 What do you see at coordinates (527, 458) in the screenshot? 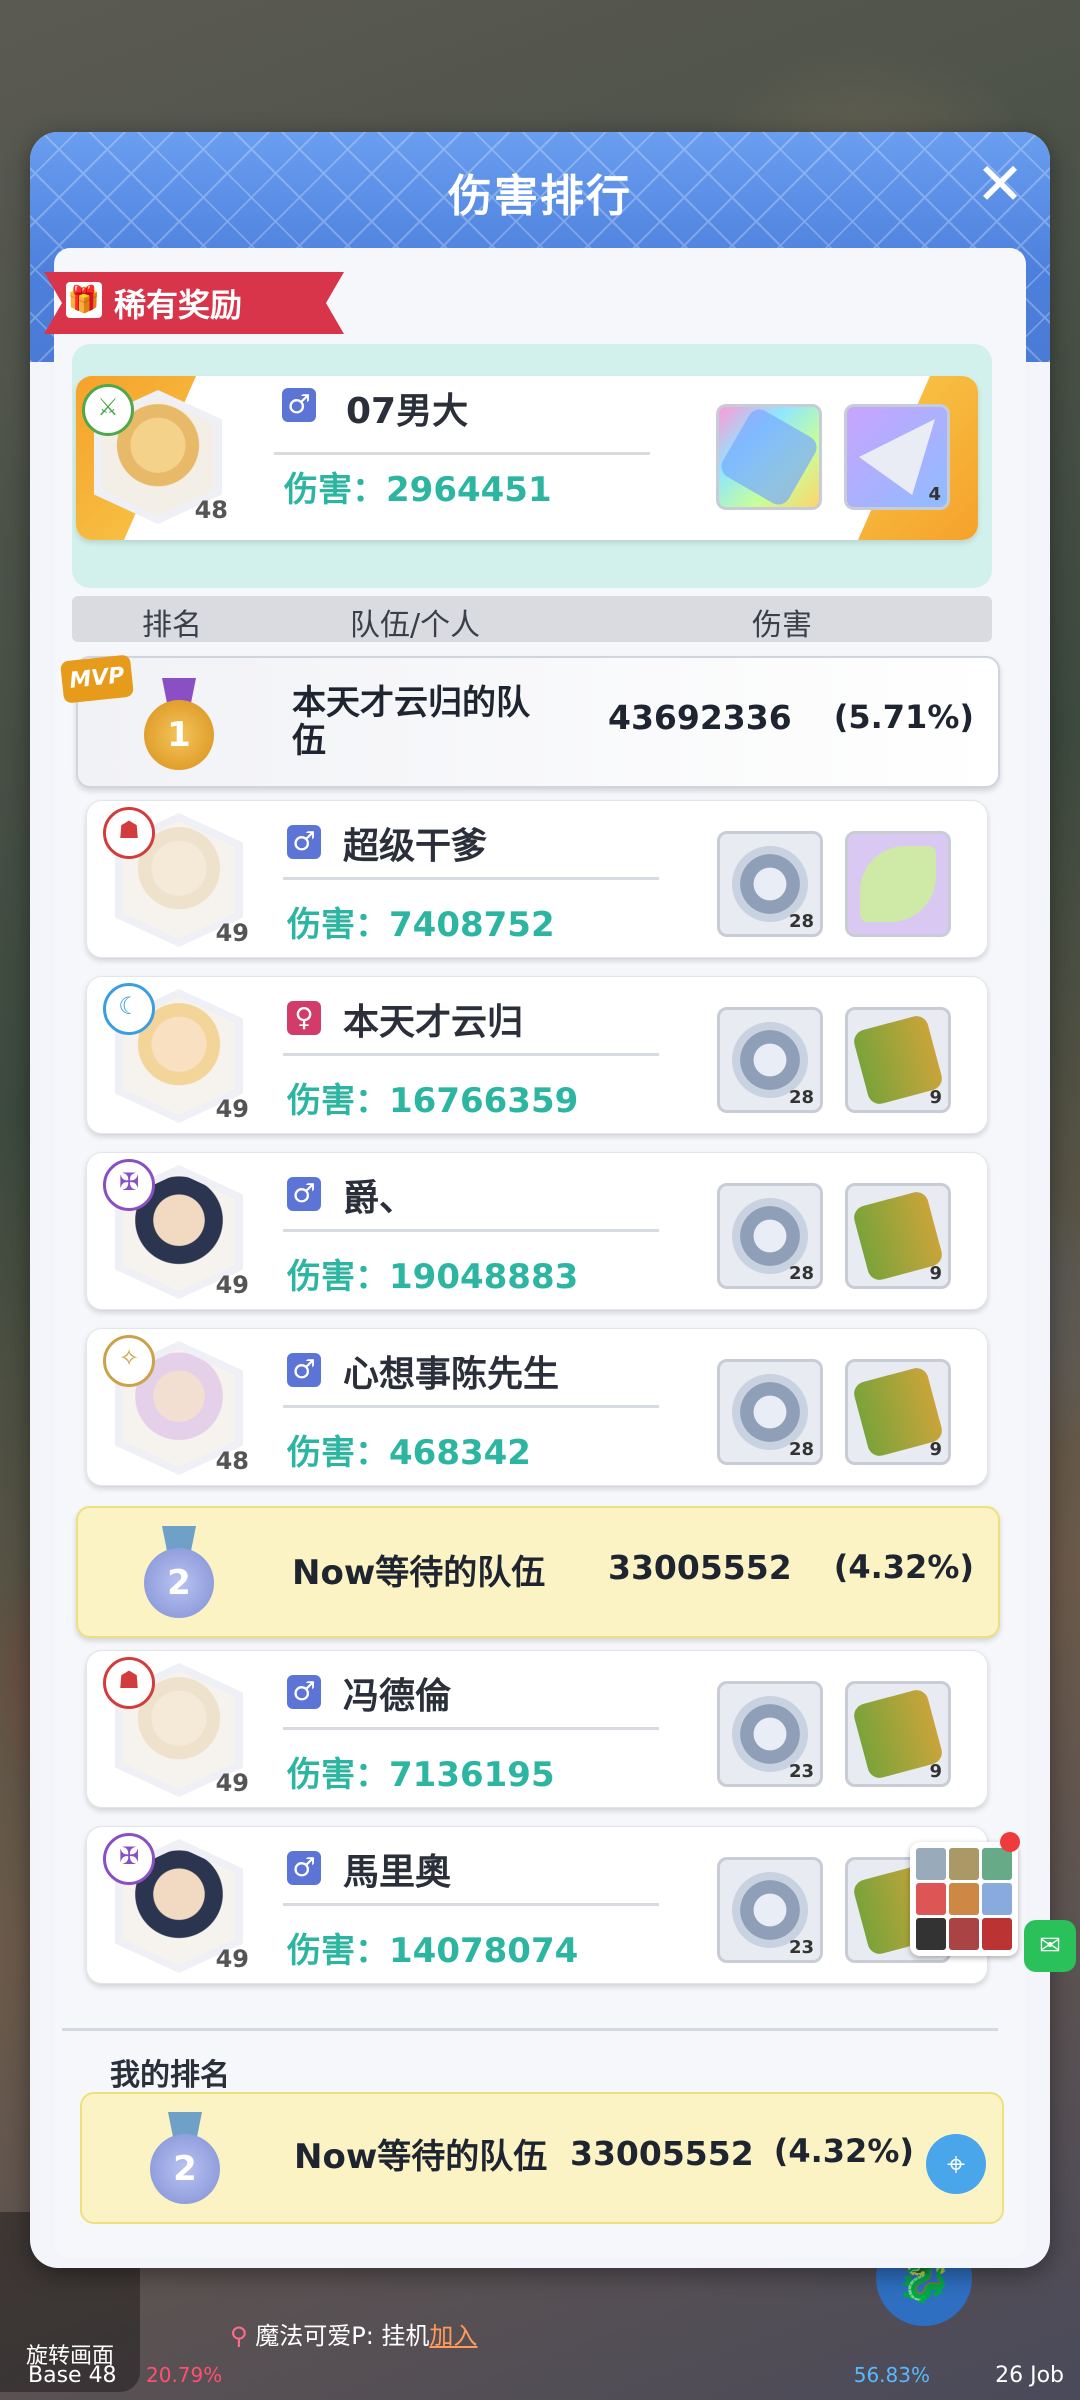
I see `rare-reward-player-card: ⚔ 48 ♂ 07男大 伤害：2964451 4` at bounding box center [527, 458].